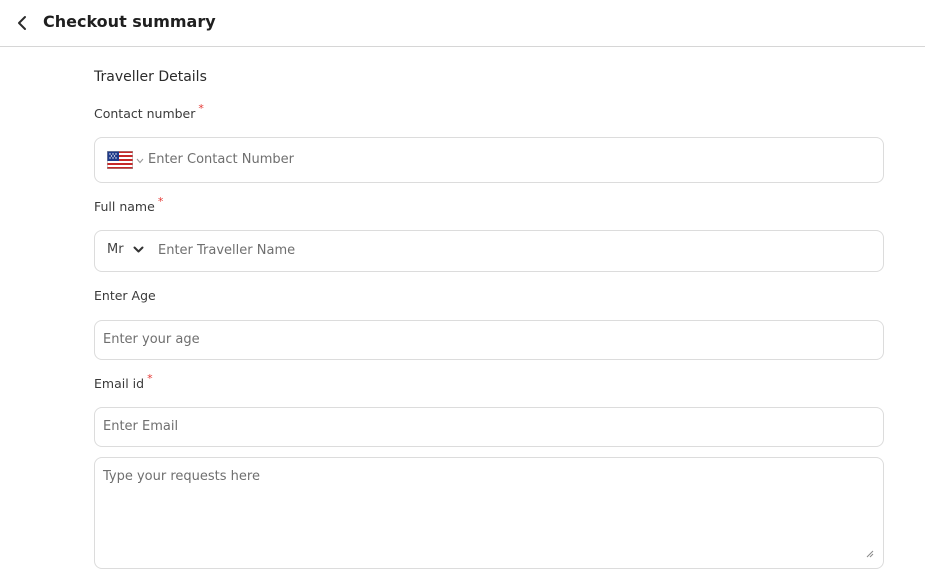 This screenshot has height=578, width=925. What do you see at coordinates (129, 21) in the screenshot?
I see `page-title: Checkout summary` at bounding box center [129, 21].